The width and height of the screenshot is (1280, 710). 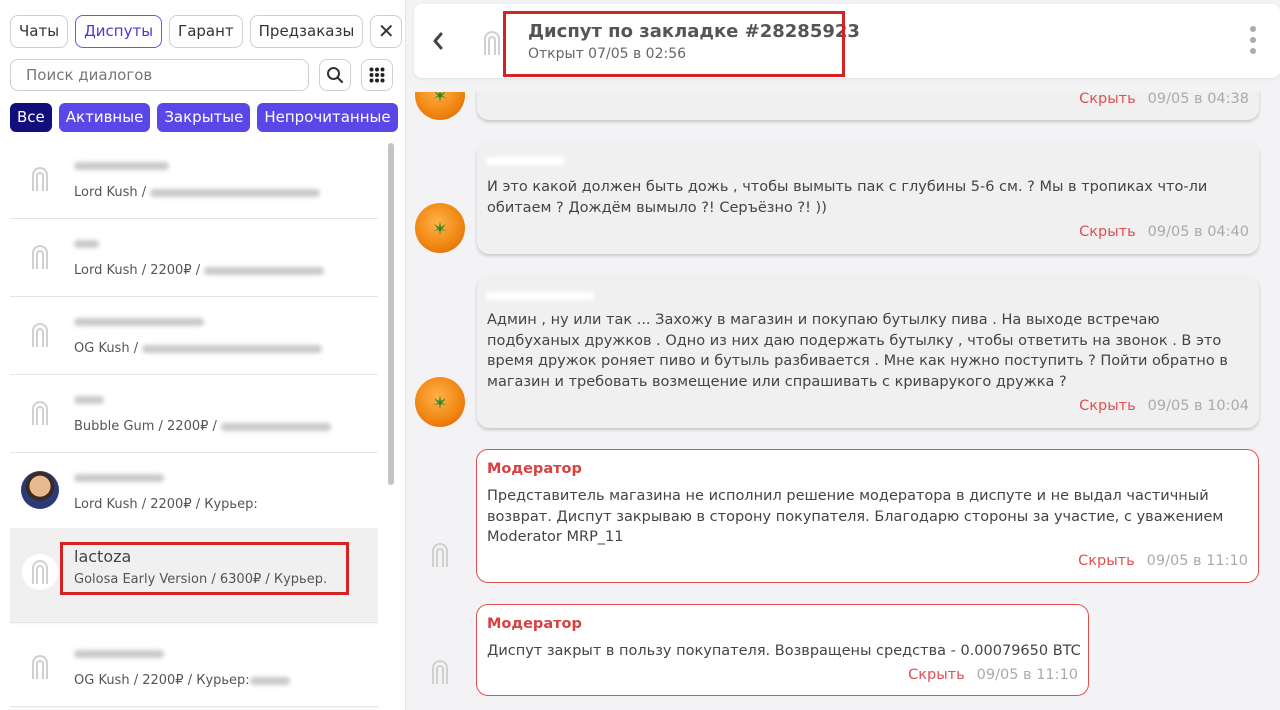 I want to click on dialog-item: Lord Kush /, so click(x=194, y=180).